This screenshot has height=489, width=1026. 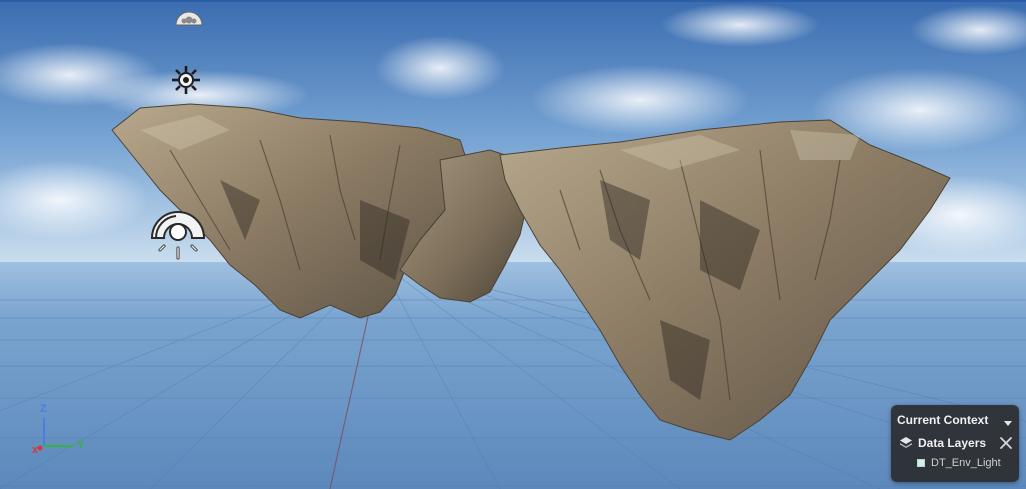 What do you see at coordinates (63, 430) in the screenshot?
I see `axis-gizmo: Z Y x` at bounding box center [63, 430].